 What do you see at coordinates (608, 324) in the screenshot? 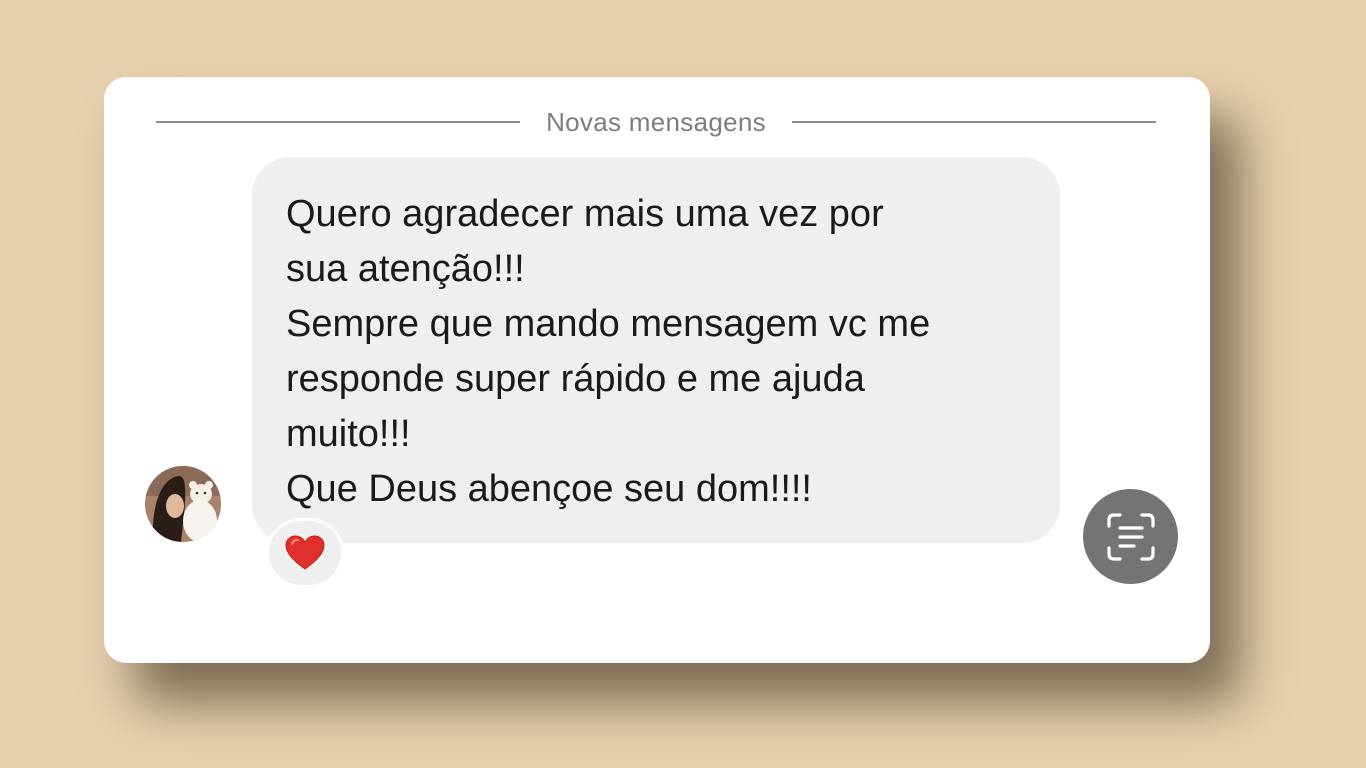
I see `message-line: Sempre que mando mensagem vc me` at bounding box center [608, 324].